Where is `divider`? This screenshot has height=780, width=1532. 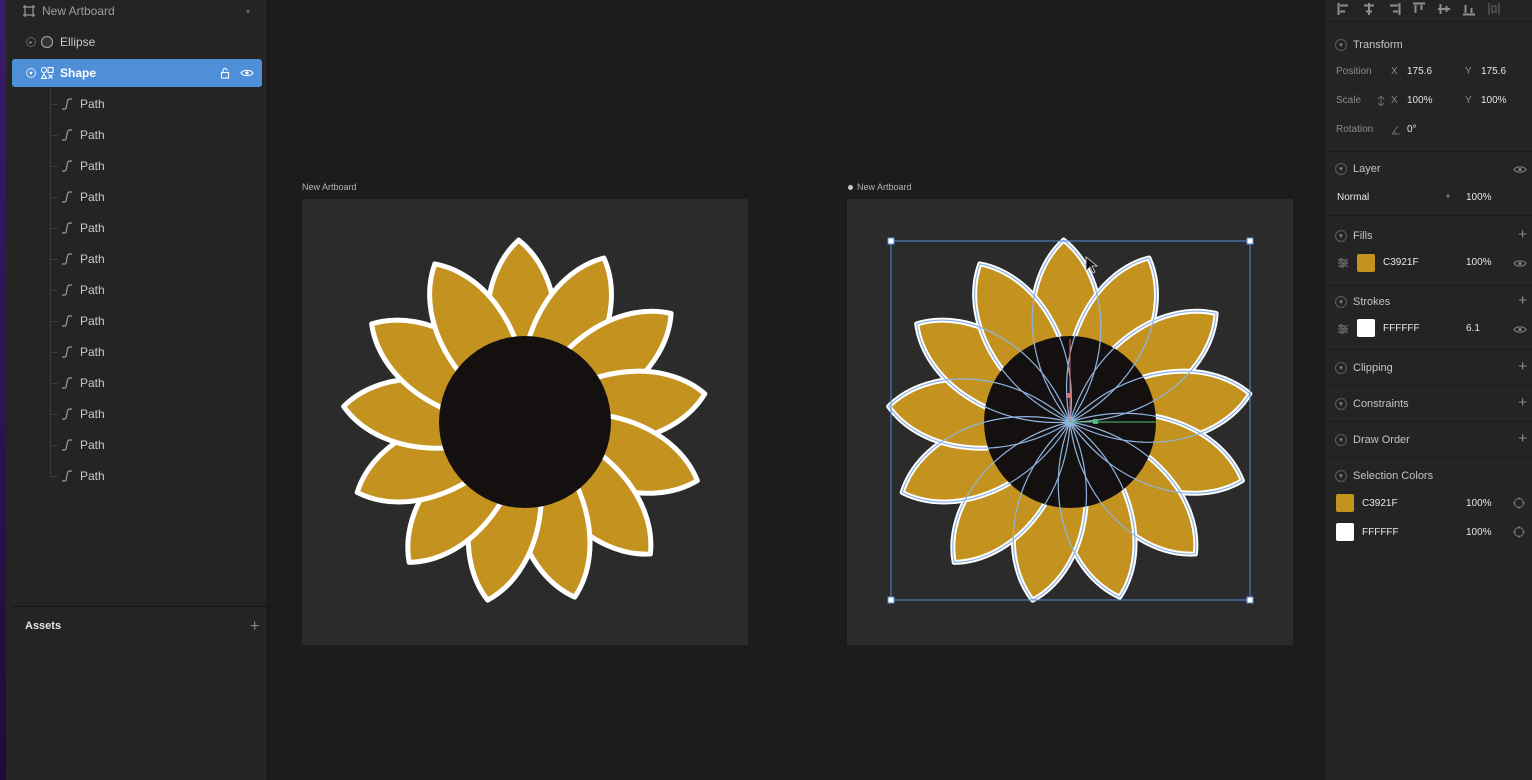
divider is located at coordinates (143, 606).